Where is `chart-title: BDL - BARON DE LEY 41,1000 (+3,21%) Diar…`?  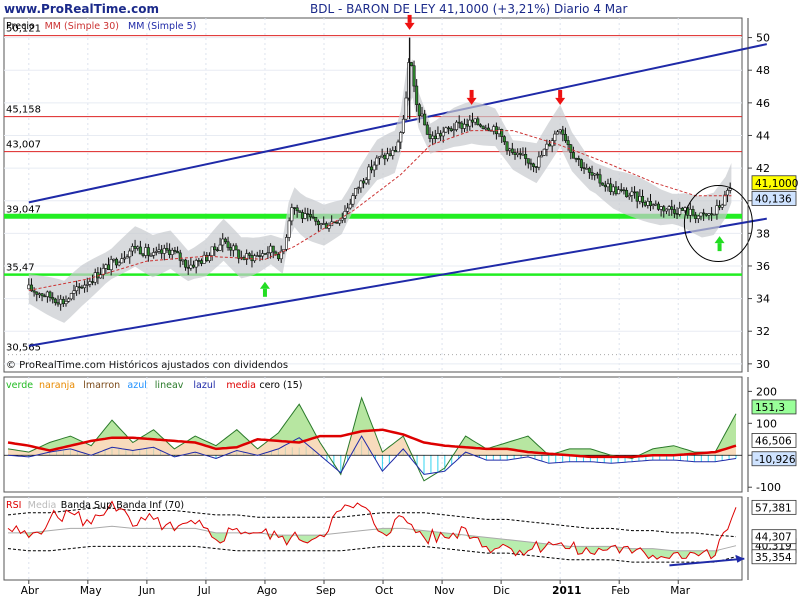 chart-title: BDL - BARON DE LEY 41,1000 (+3,21%) Diar… is located at coordinates (468, 9).